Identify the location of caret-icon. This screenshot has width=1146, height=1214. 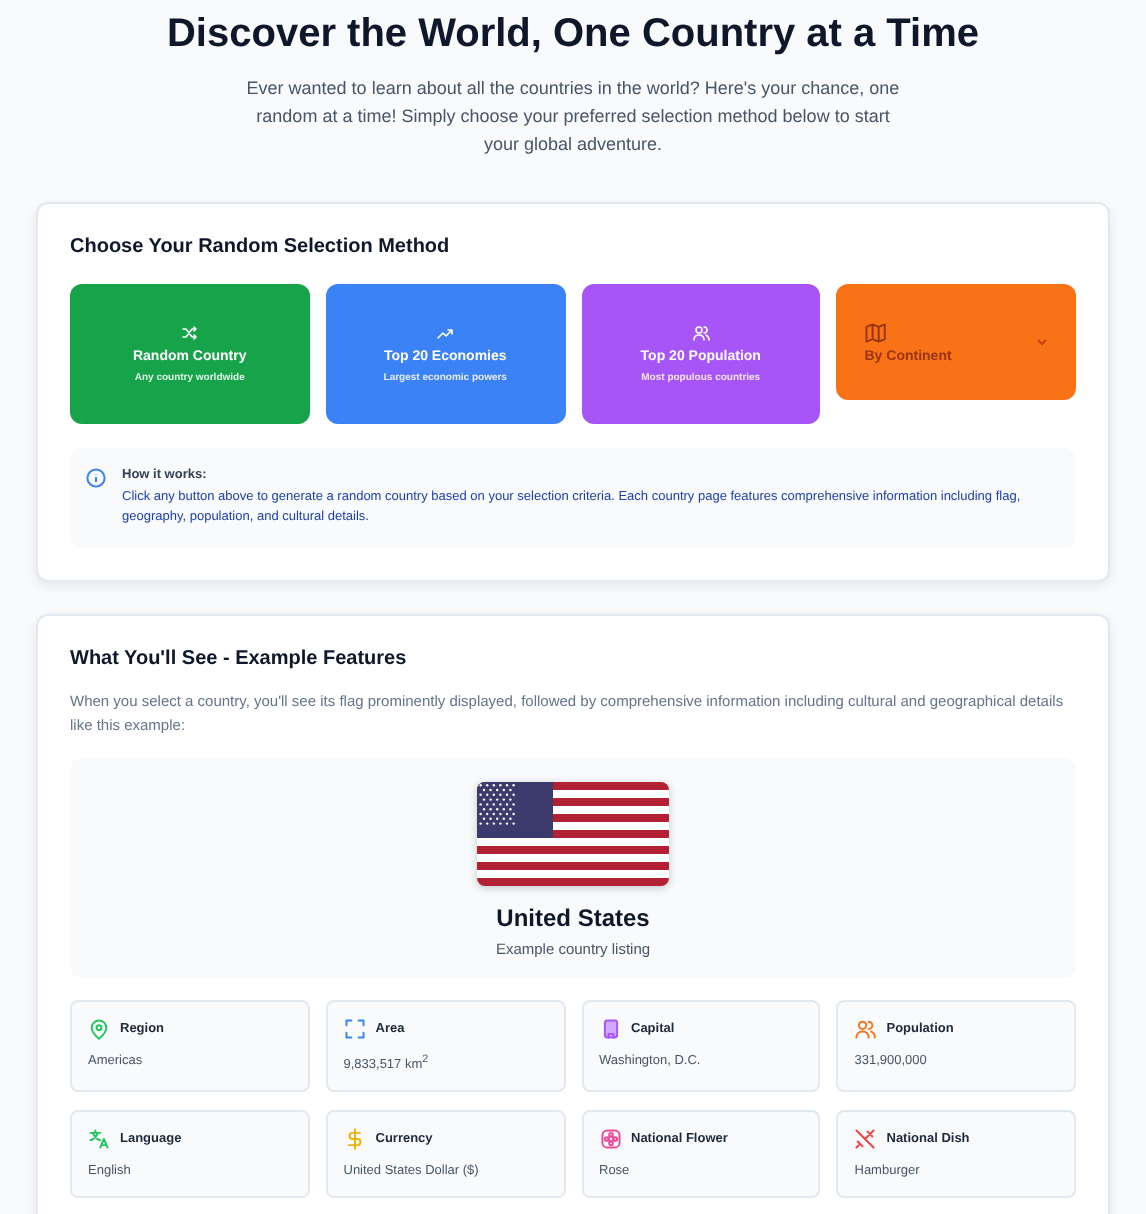
(1042, 342).